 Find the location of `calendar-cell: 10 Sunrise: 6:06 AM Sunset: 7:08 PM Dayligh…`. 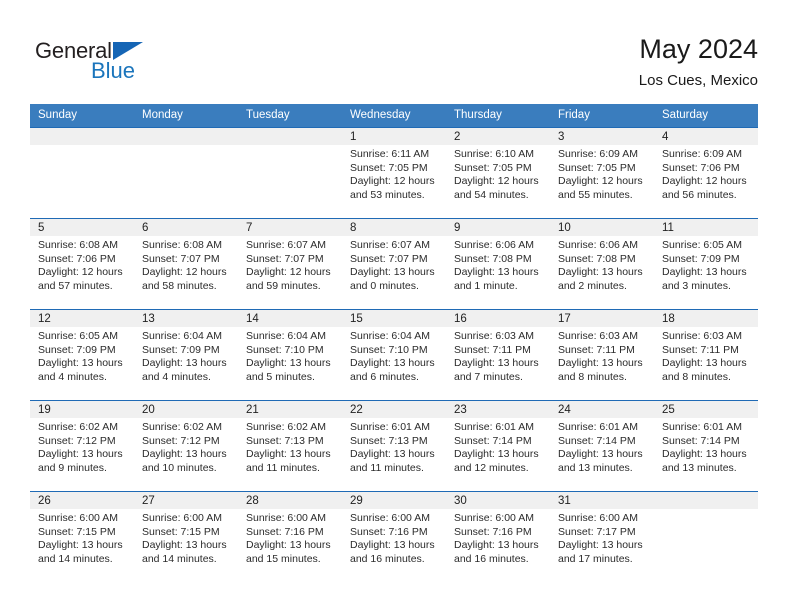

calendar-cell: 10 Sunrise: 6:06 AM Sunset: 7:08 PM Dayligh… is located at coordinates (602, 264).